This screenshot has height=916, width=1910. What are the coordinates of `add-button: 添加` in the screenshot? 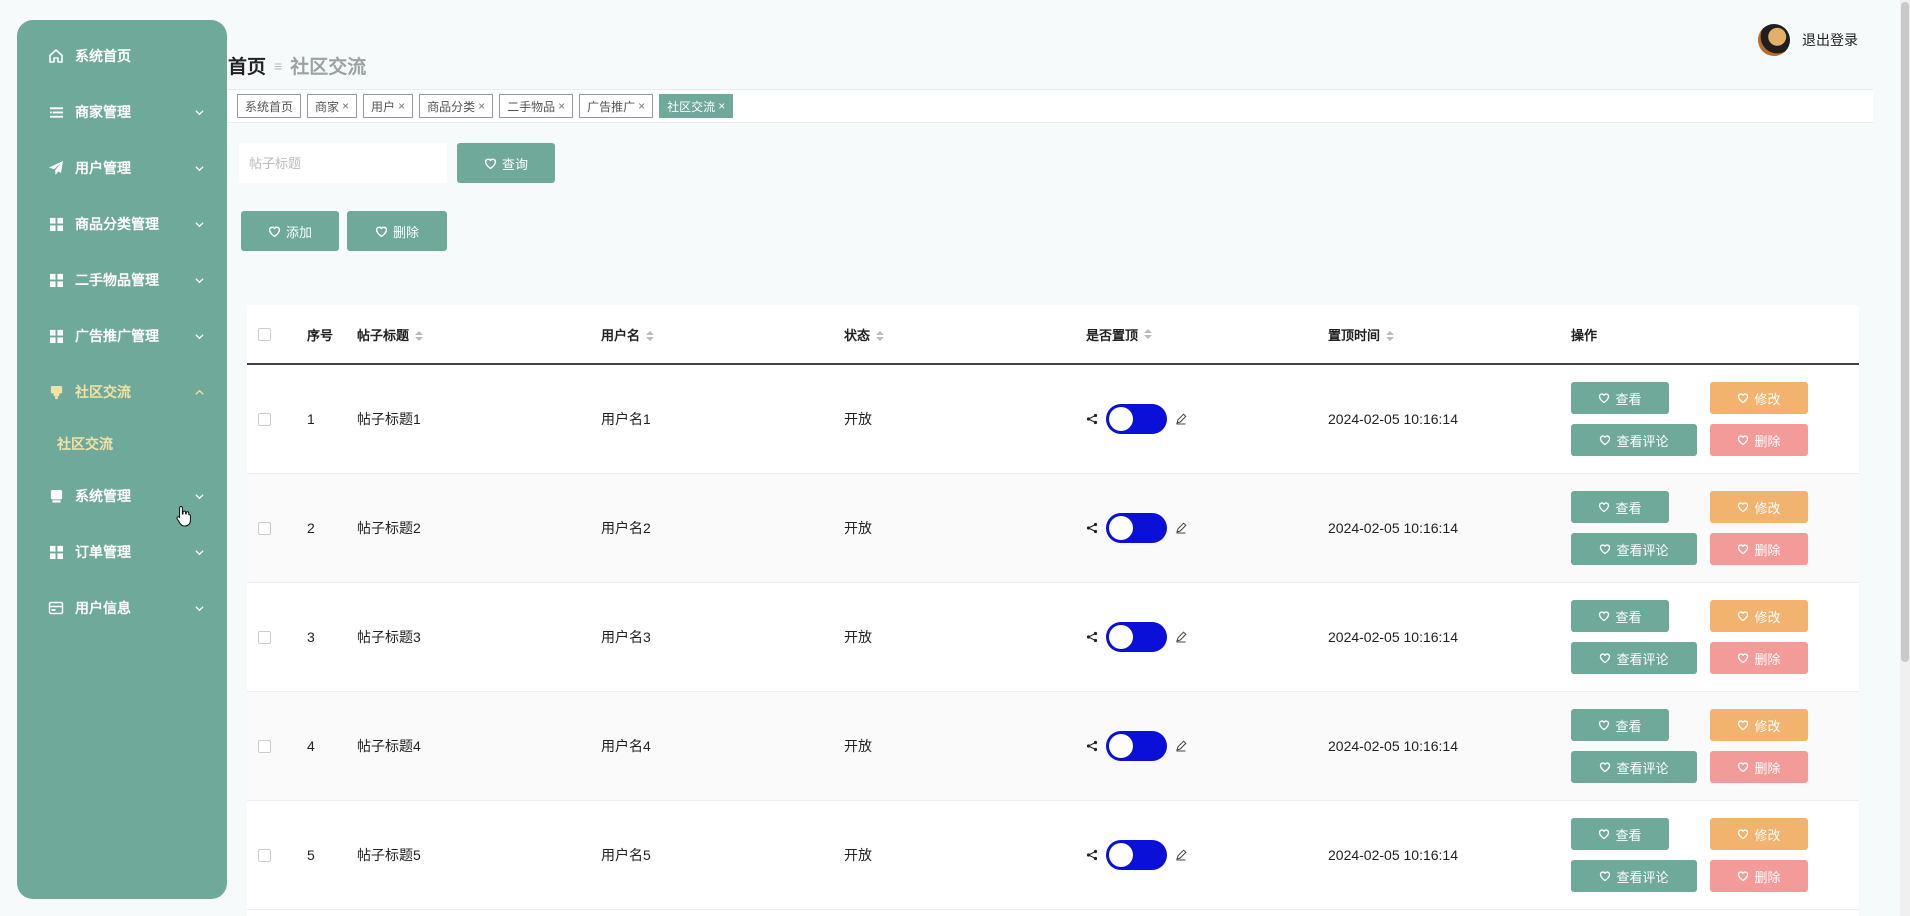 It's located at (290, 231).